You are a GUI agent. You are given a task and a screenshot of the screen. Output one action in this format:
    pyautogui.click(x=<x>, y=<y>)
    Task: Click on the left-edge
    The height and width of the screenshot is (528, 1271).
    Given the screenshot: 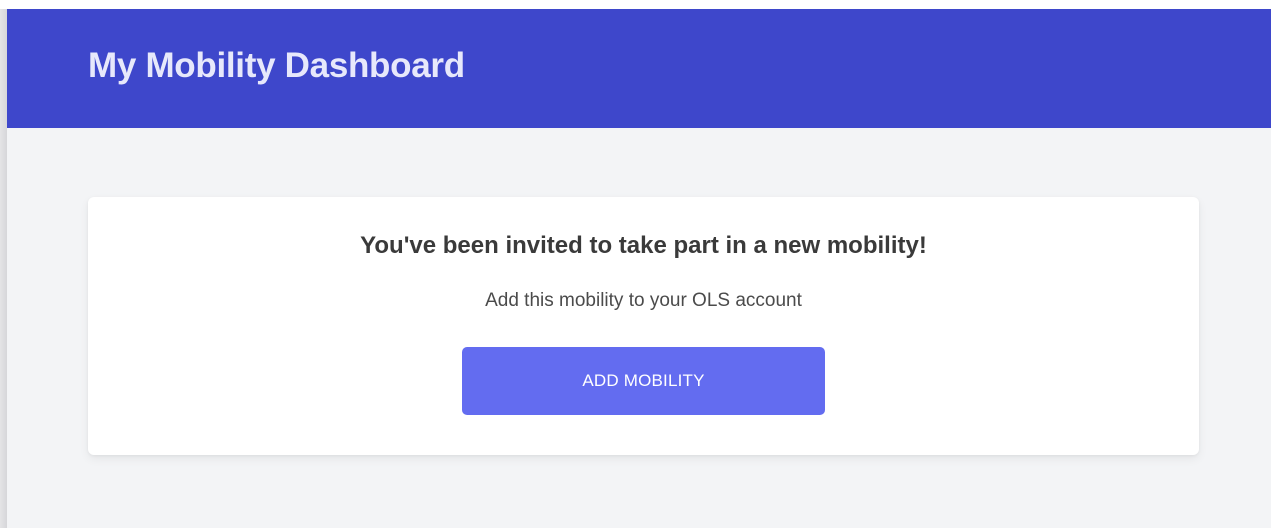 What is the action you would take?
    pyautogui.click(x=3, y=268)
    